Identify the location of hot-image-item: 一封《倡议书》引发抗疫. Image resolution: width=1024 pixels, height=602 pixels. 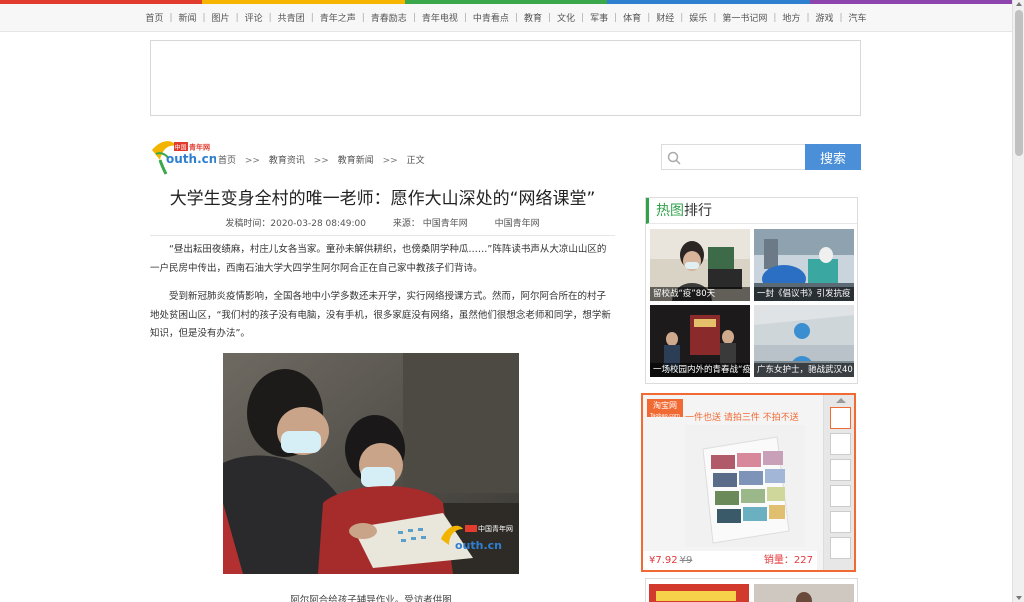
(804, 265).